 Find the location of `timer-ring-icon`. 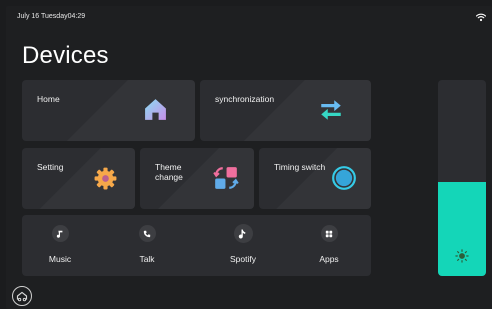

timer-ring-icon is located at coordinates (344, 178).